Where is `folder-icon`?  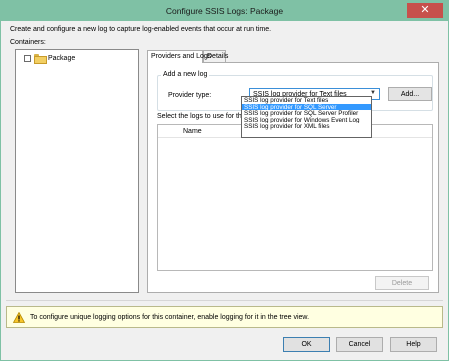
folder-icon is located at coordinates (40, 59).